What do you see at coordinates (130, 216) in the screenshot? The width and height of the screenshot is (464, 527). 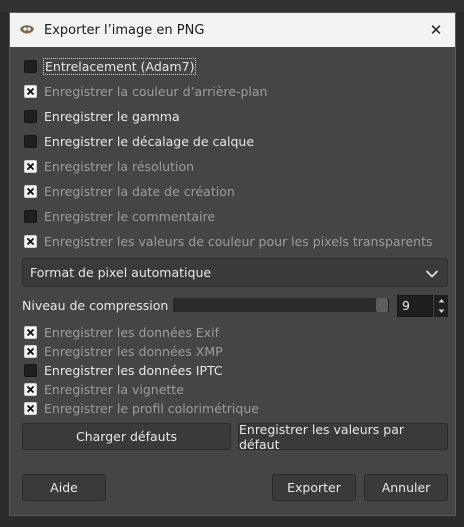 I see `option-label: Enregistrer le commentaire` at bounding box center [130, 216].